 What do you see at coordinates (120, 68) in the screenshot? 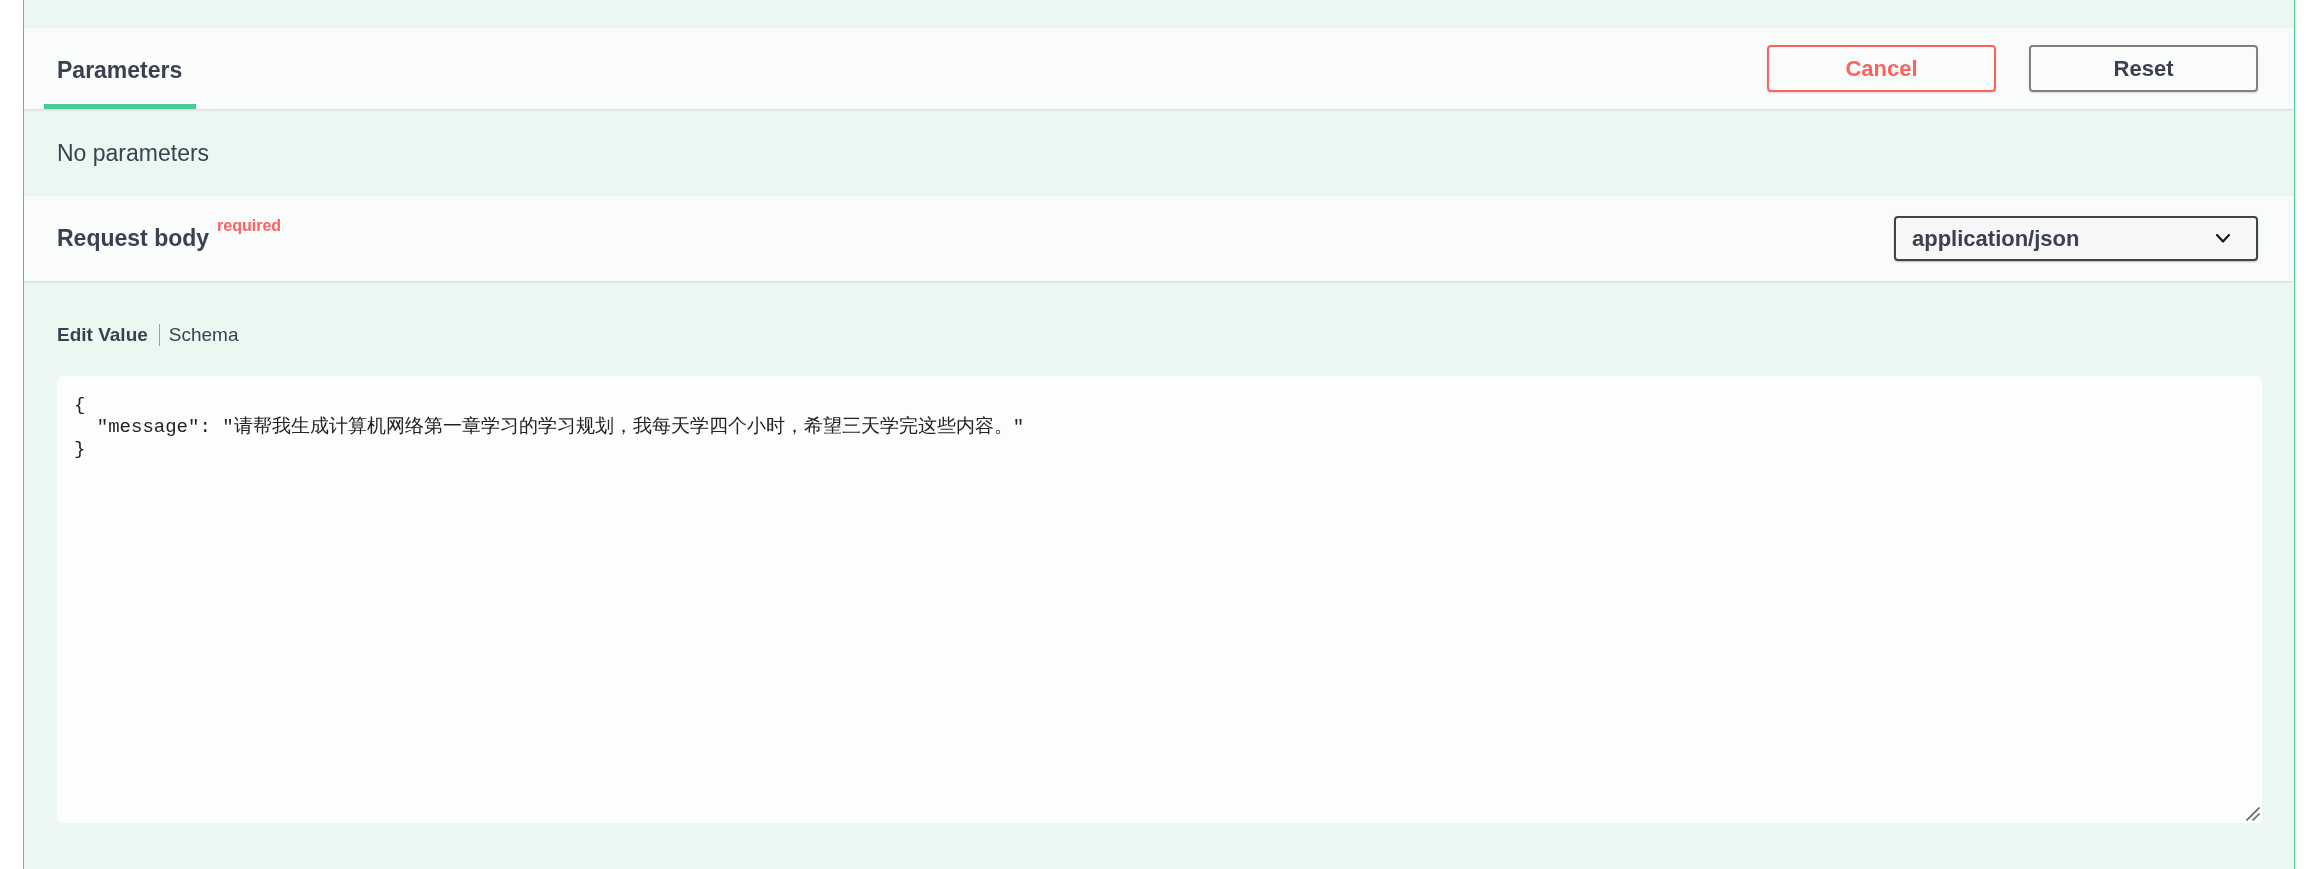
I see `section-tab: Parameters` at bounding box center [120, 68].